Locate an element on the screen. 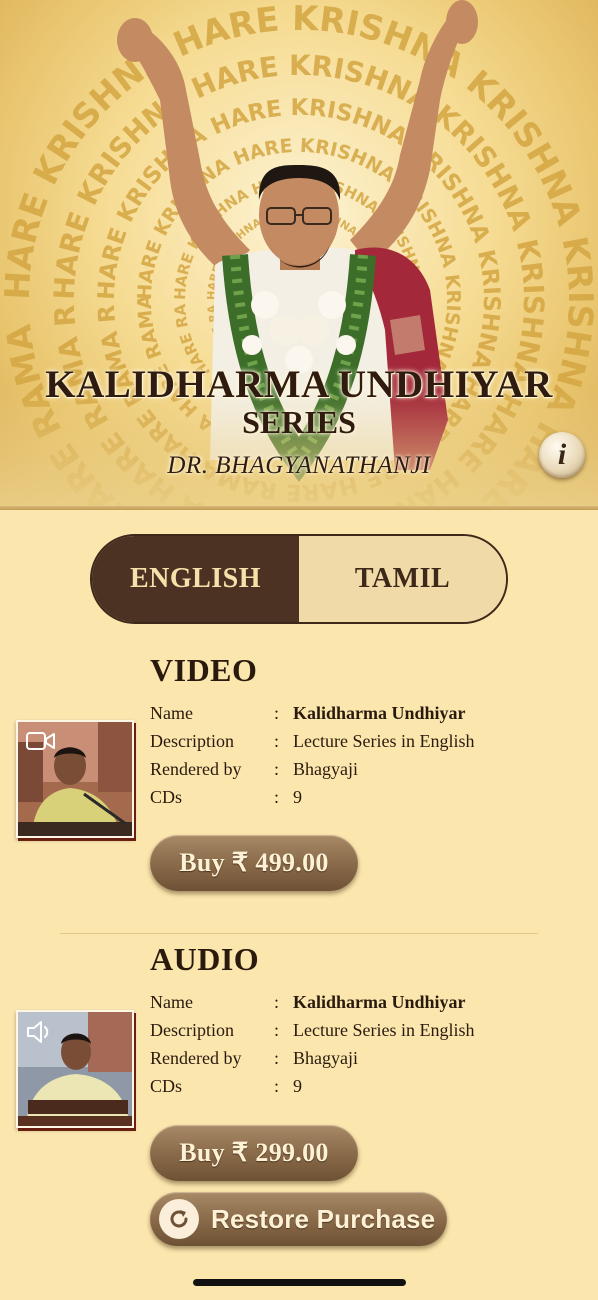 This screenshot has width=598, height=1300. audio-detail-rendered-by: Rendered by : Bhagyaji is located at coordinates (254, 1061).